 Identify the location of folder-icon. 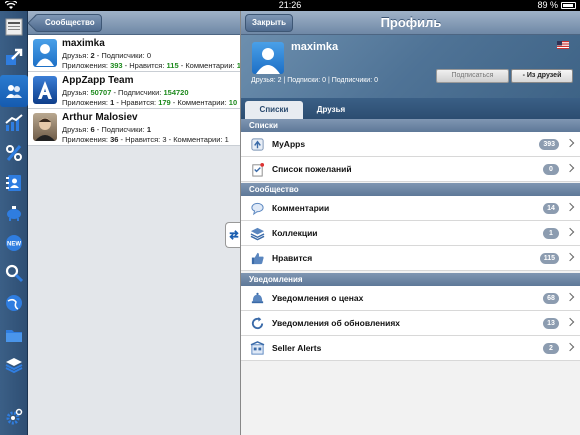
(14, 335).